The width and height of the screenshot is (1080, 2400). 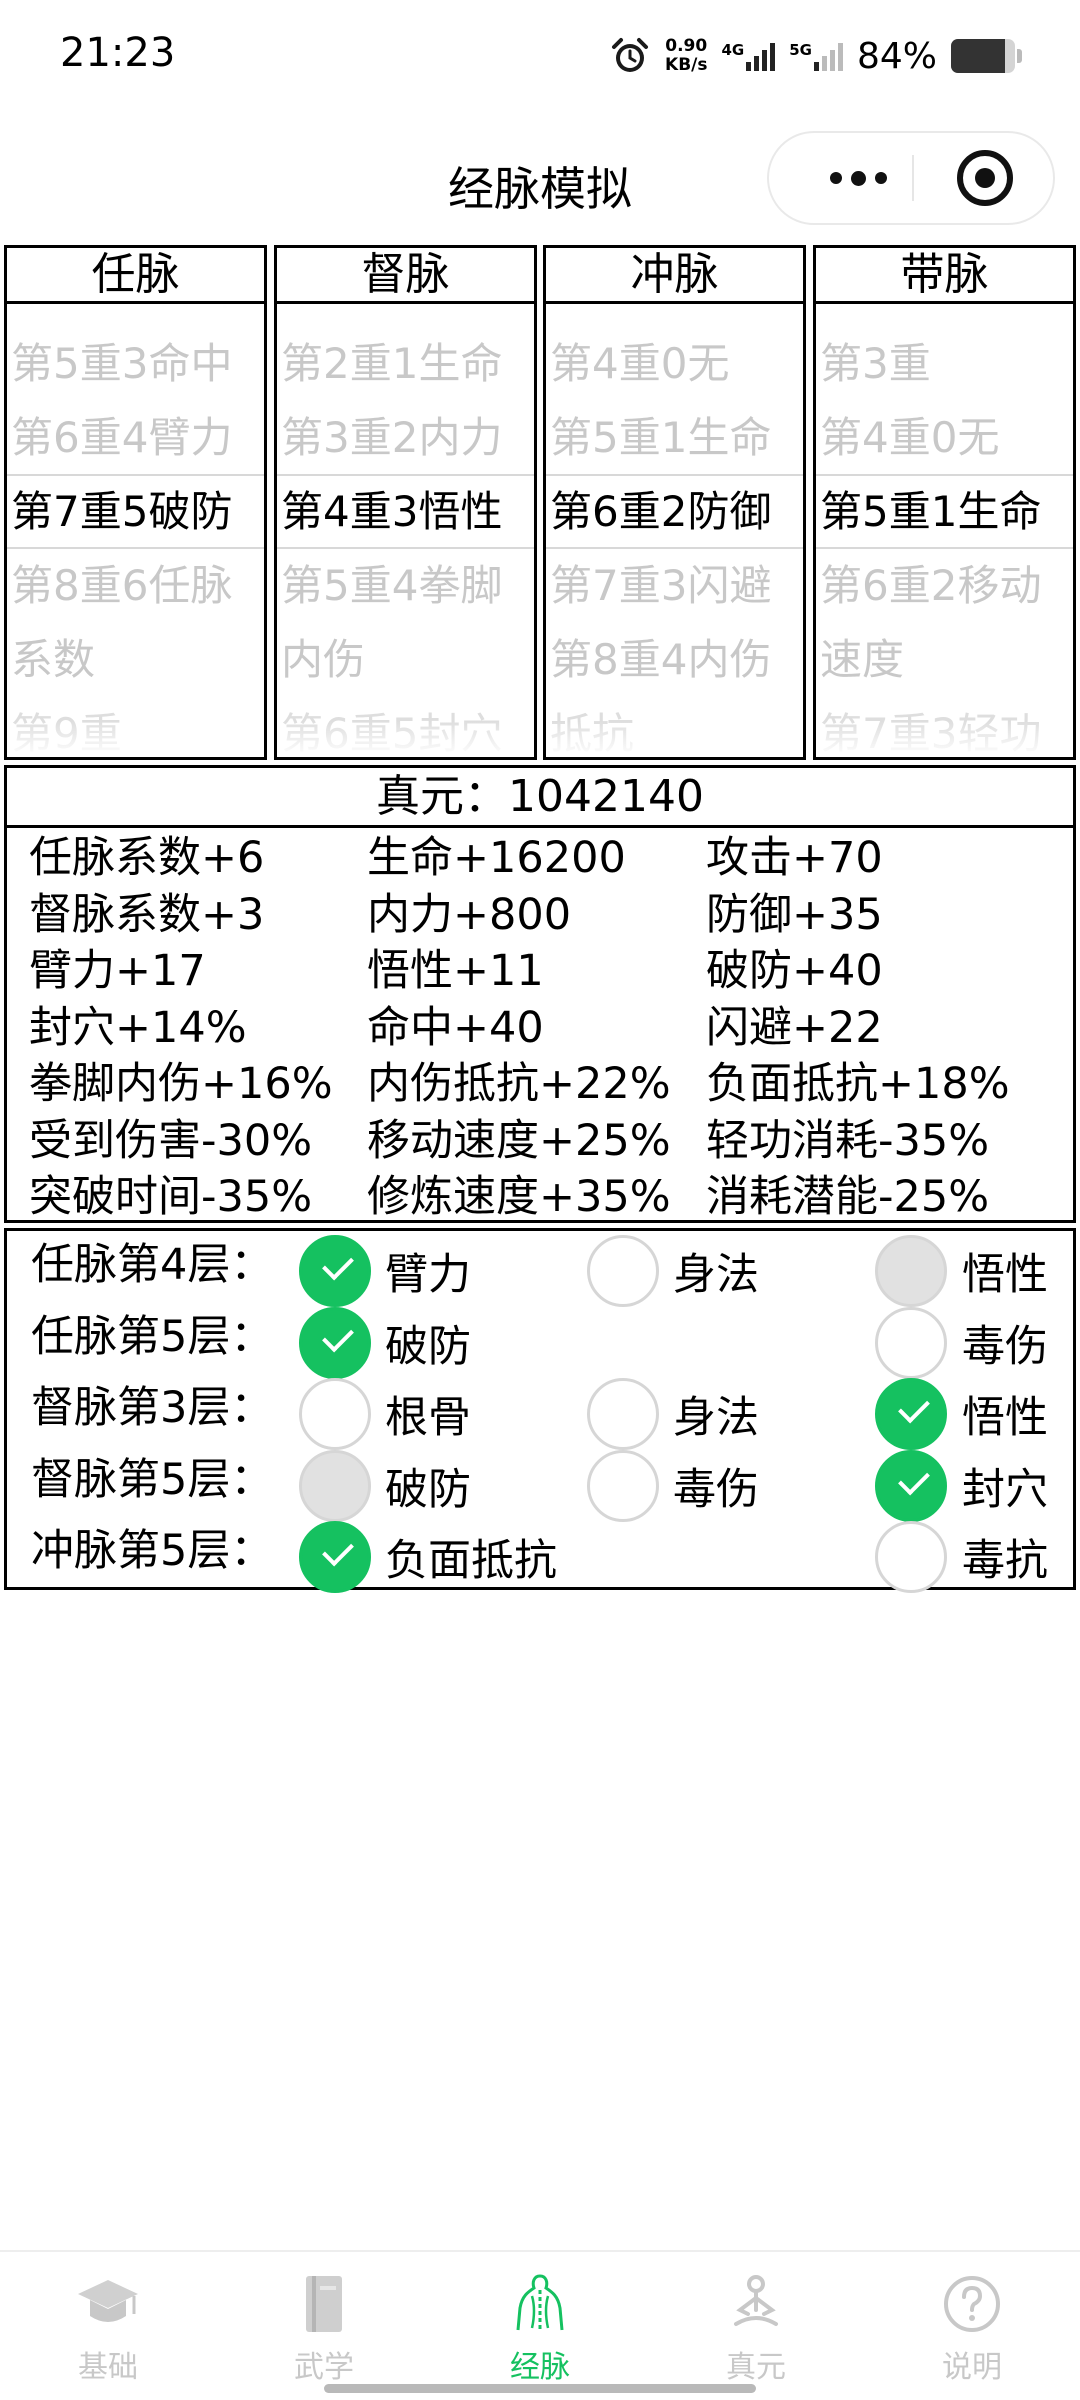 What do you see at coordinates (121, 438) in the screenshot?
I see `picker-item: 第6重4臂力` at bounding box center [121, 438].